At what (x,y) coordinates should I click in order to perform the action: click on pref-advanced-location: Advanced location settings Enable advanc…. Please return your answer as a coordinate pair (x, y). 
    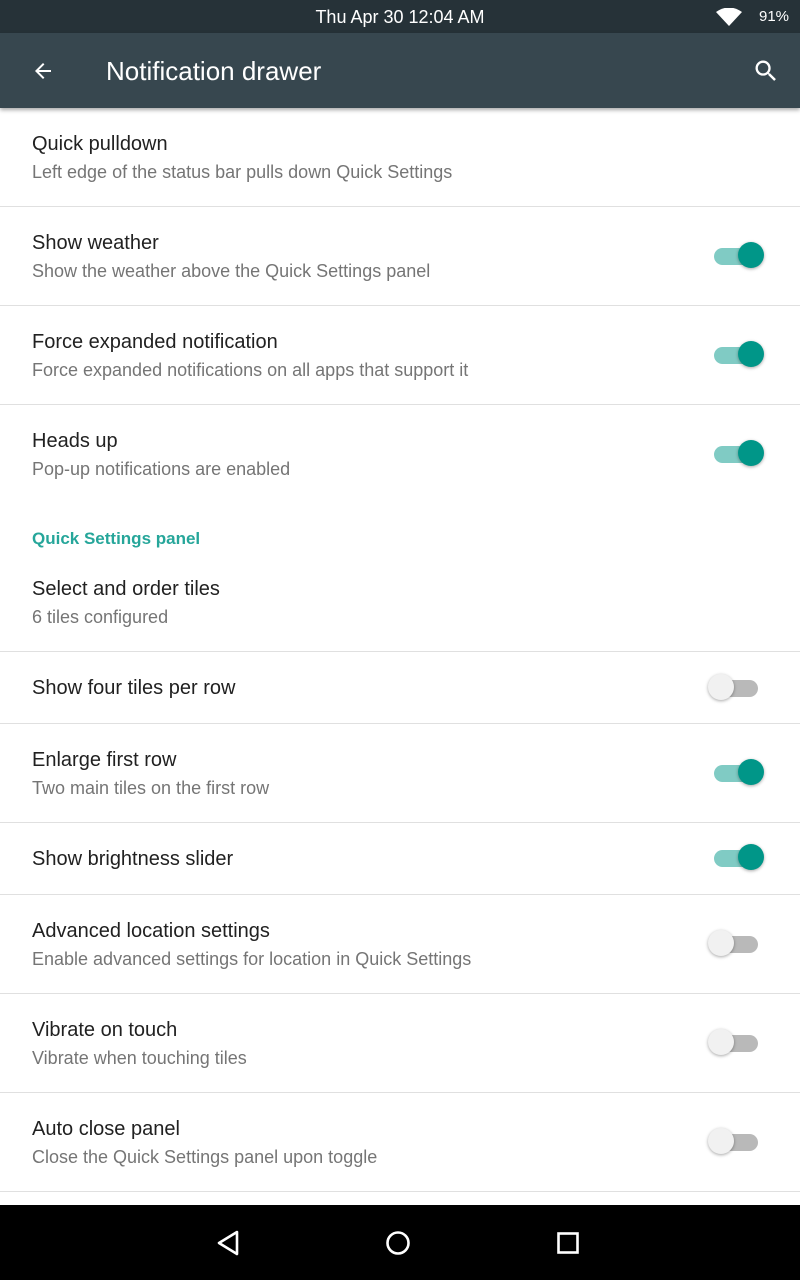
    Looking at the image, I should click on (400, 944).